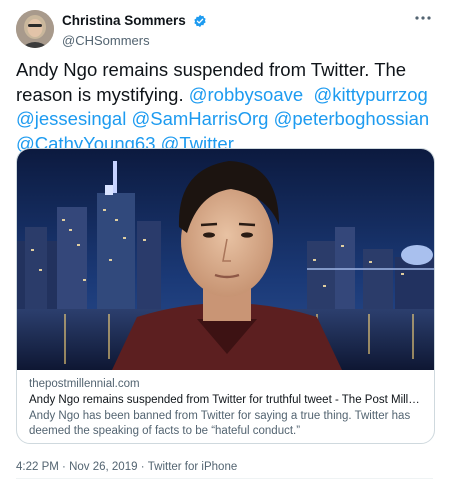  I want to click on divider, so click(224, 478).